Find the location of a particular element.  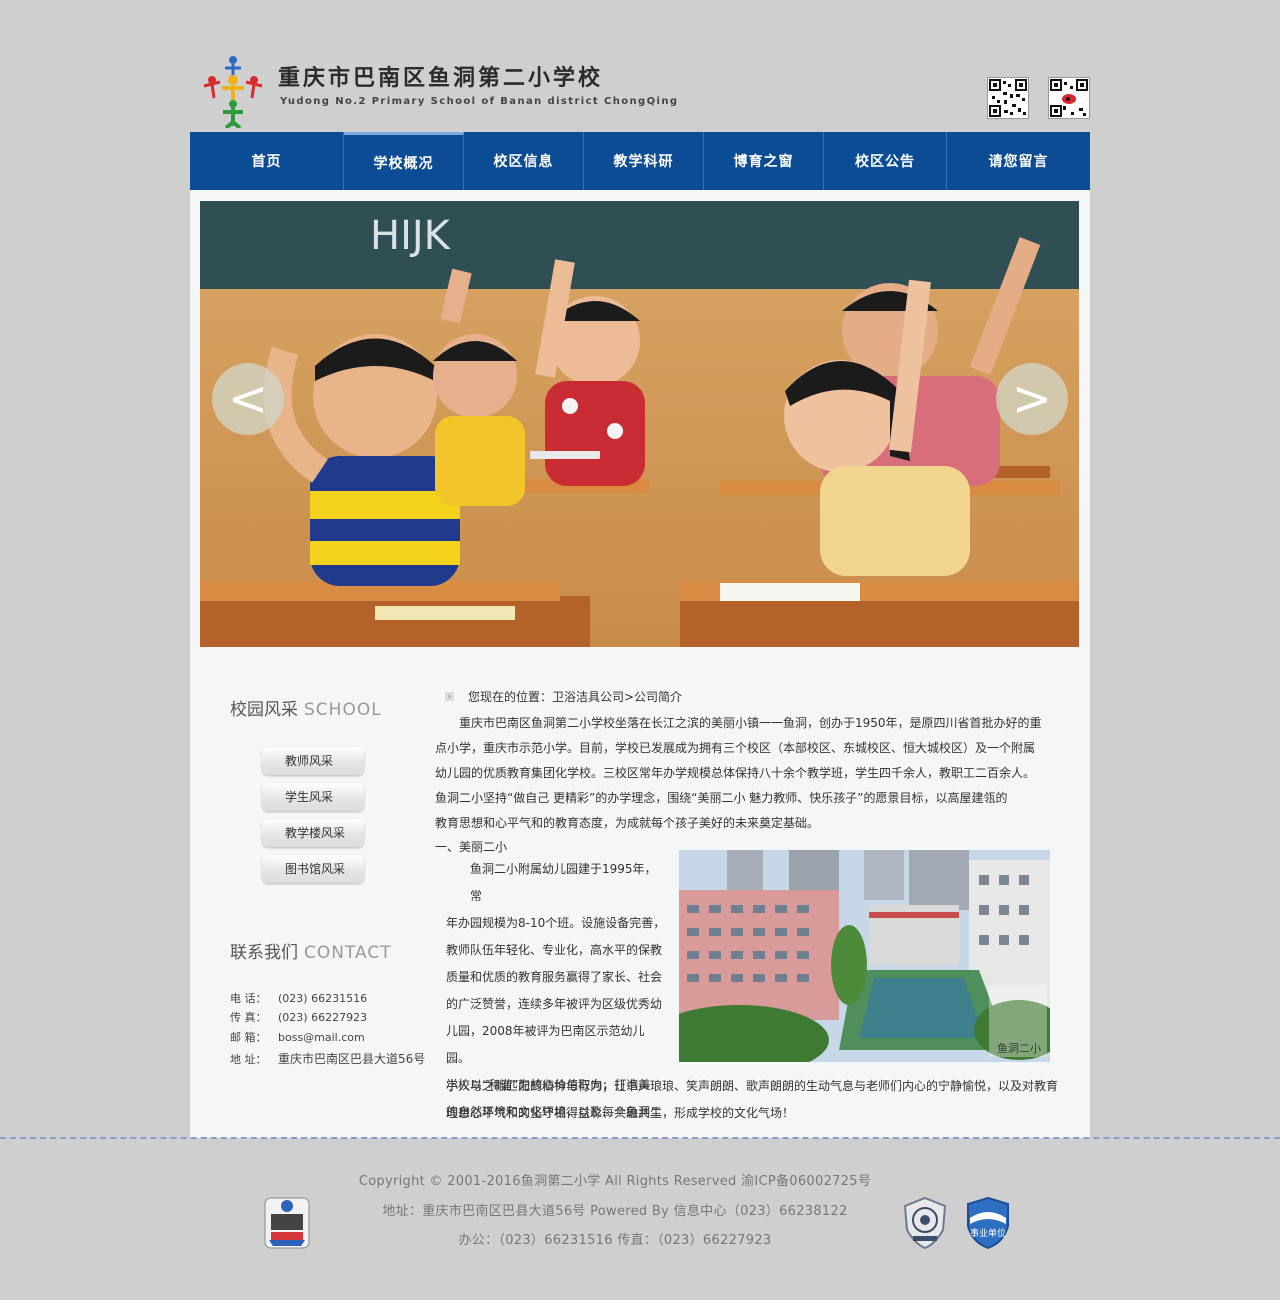

blackboard-text: HIJK is located at coordinates (411, 236).